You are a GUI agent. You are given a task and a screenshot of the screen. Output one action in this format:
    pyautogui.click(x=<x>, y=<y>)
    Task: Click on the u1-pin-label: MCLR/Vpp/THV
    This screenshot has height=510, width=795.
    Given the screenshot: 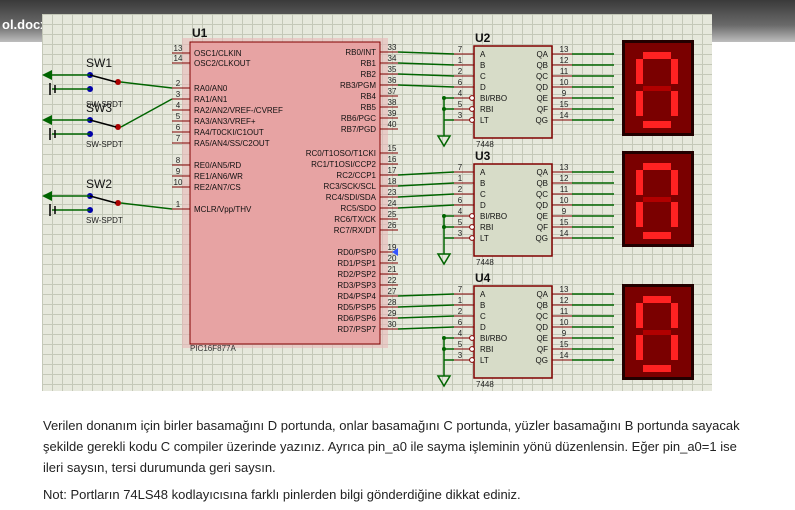 What is the action you would take?
    pyautogui.click(x=223, y=209)
    